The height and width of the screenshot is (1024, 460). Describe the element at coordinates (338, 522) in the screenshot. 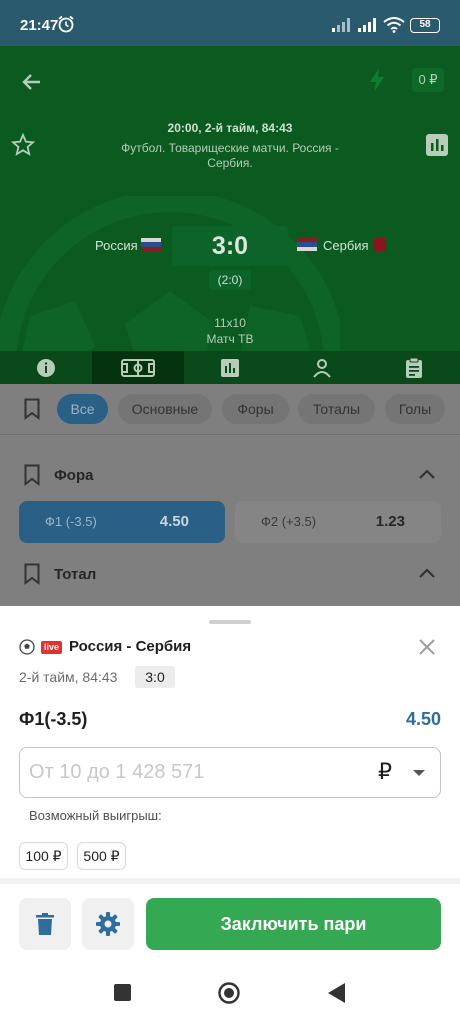

I see `odd-button-f2: Ф2 (+3.5) 1.23` at that location.